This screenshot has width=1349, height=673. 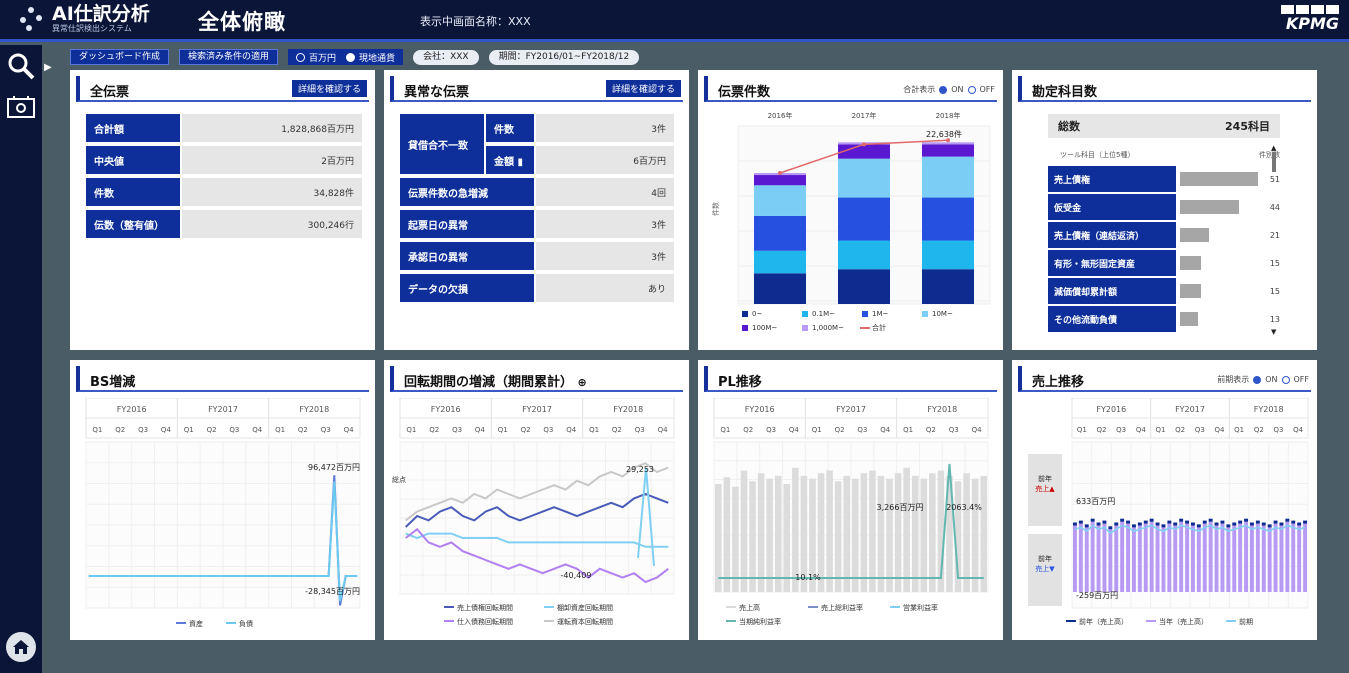 I want to click on legend-label: 当期純利益率, so click(x=760, y=621).